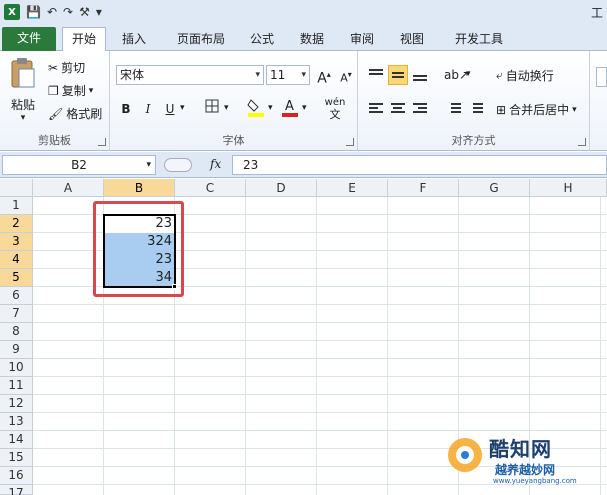 The width and height of the screenshot is (607, 495). I want to click on excel-app-icon: X, so click(12, 12).